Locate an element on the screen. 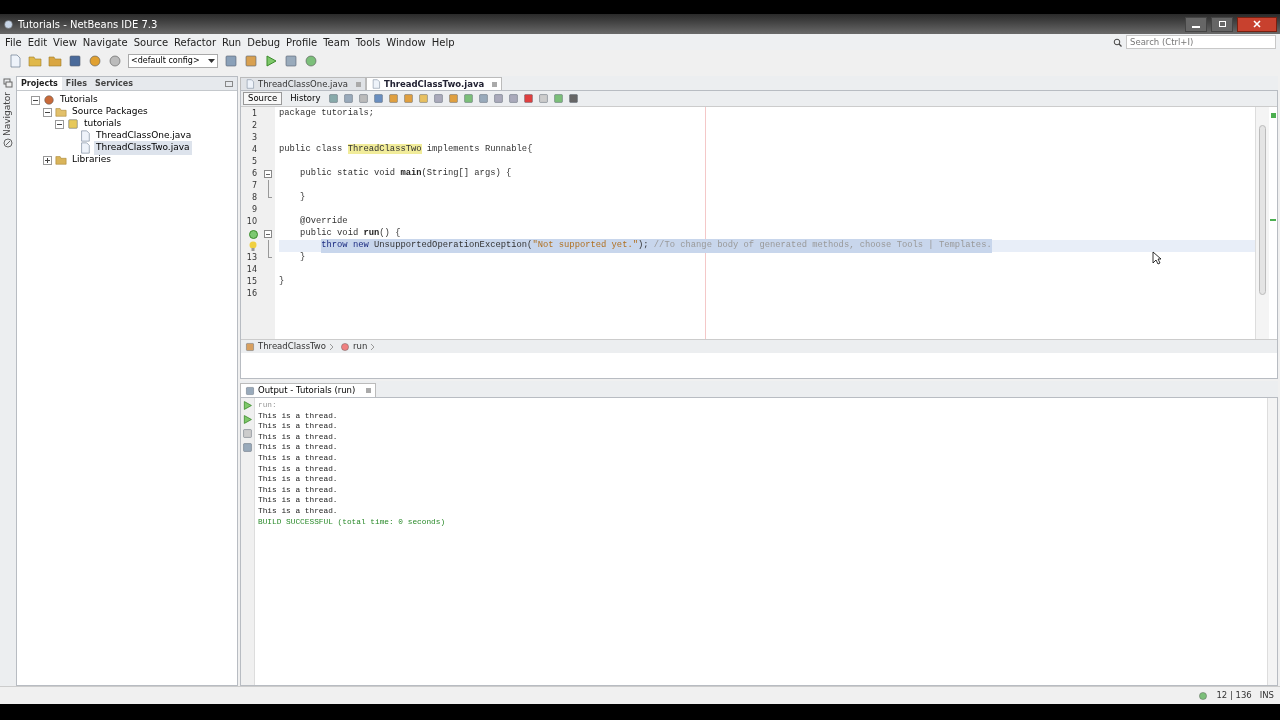  editor-tab: ThreadClassOne.java is located at coordinates (303, 83).